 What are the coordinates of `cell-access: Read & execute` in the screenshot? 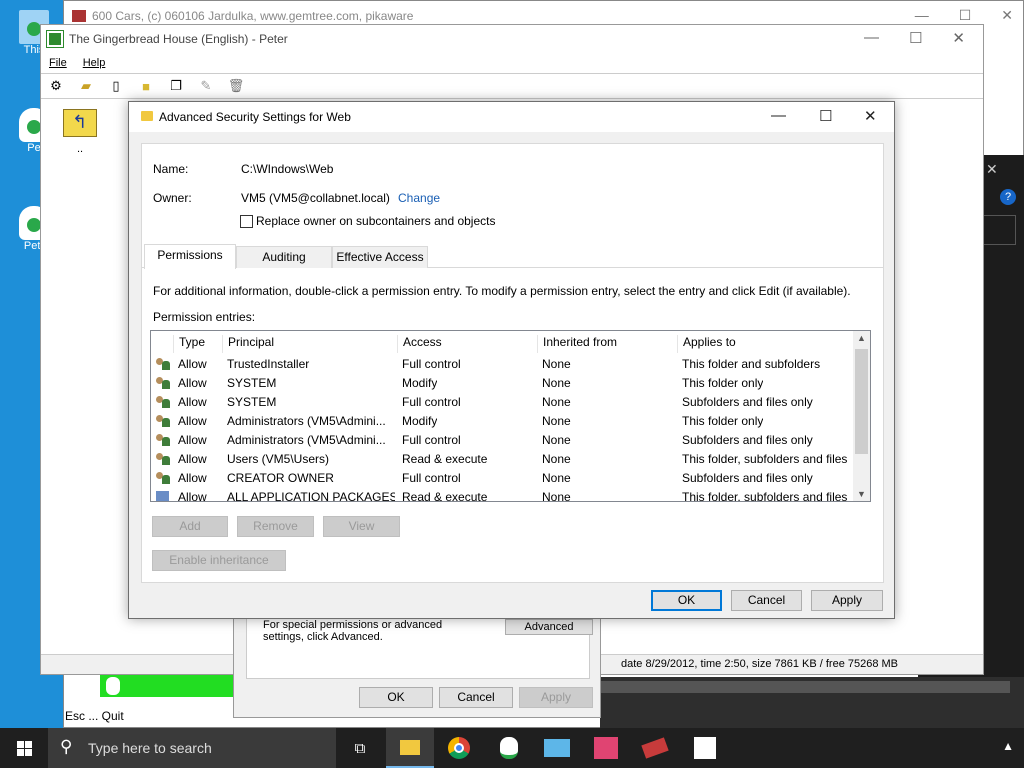 It's located at (445, 459).